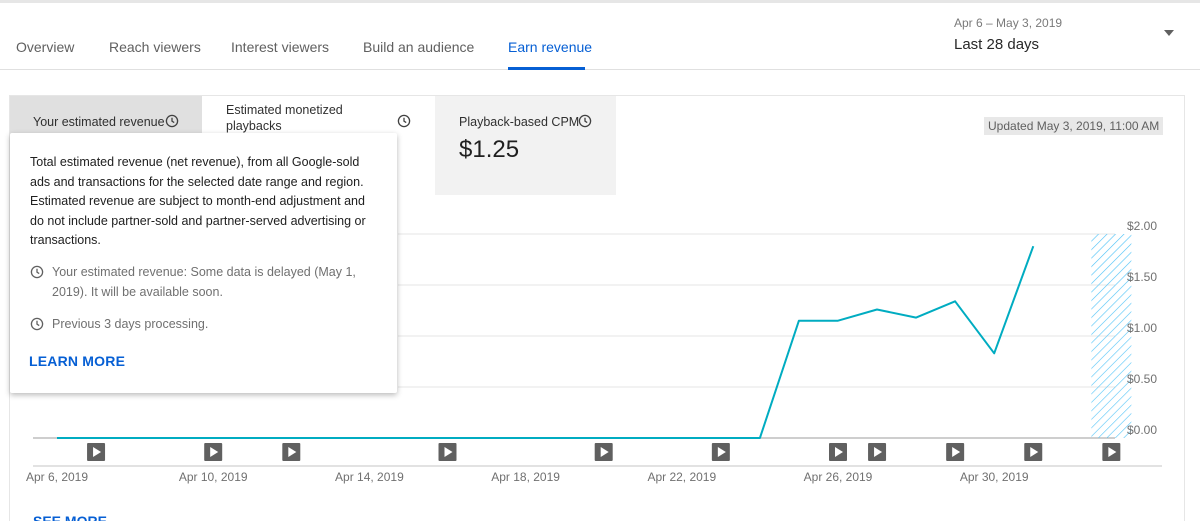 This screenshot has height=521, width=1200. Describe the element at coordinates (1142, 277) in the screenshot. I see `y-tick-label: $1.50` at that location.